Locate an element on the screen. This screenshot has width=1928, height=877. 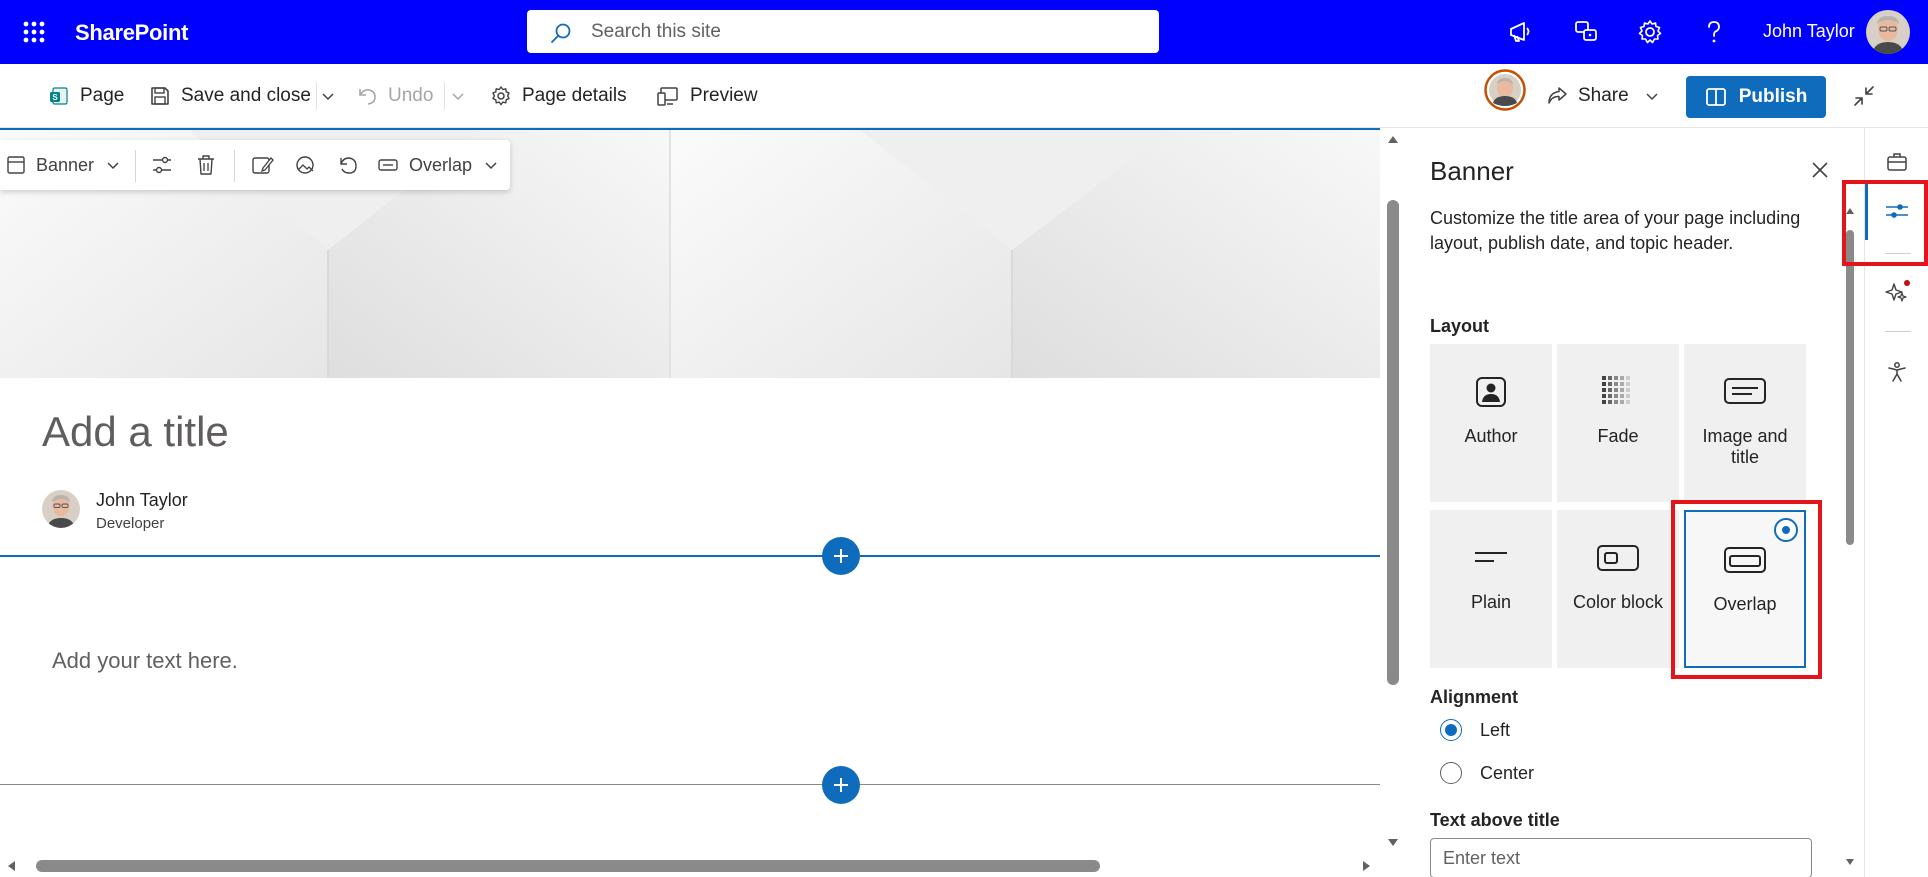
publish-label: Publish is located at coordinates (1773, 96).